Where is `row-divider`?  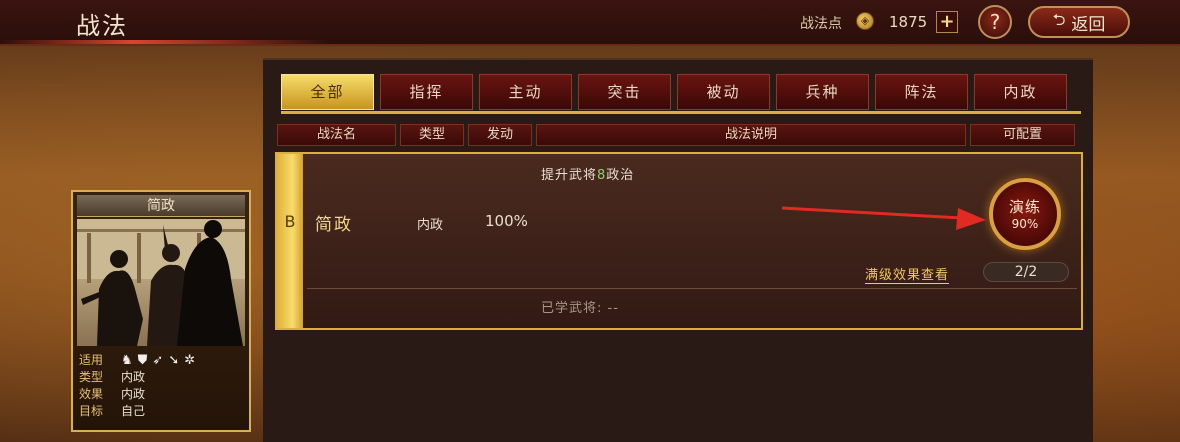 row-divider is located at coordinates (692, 288).